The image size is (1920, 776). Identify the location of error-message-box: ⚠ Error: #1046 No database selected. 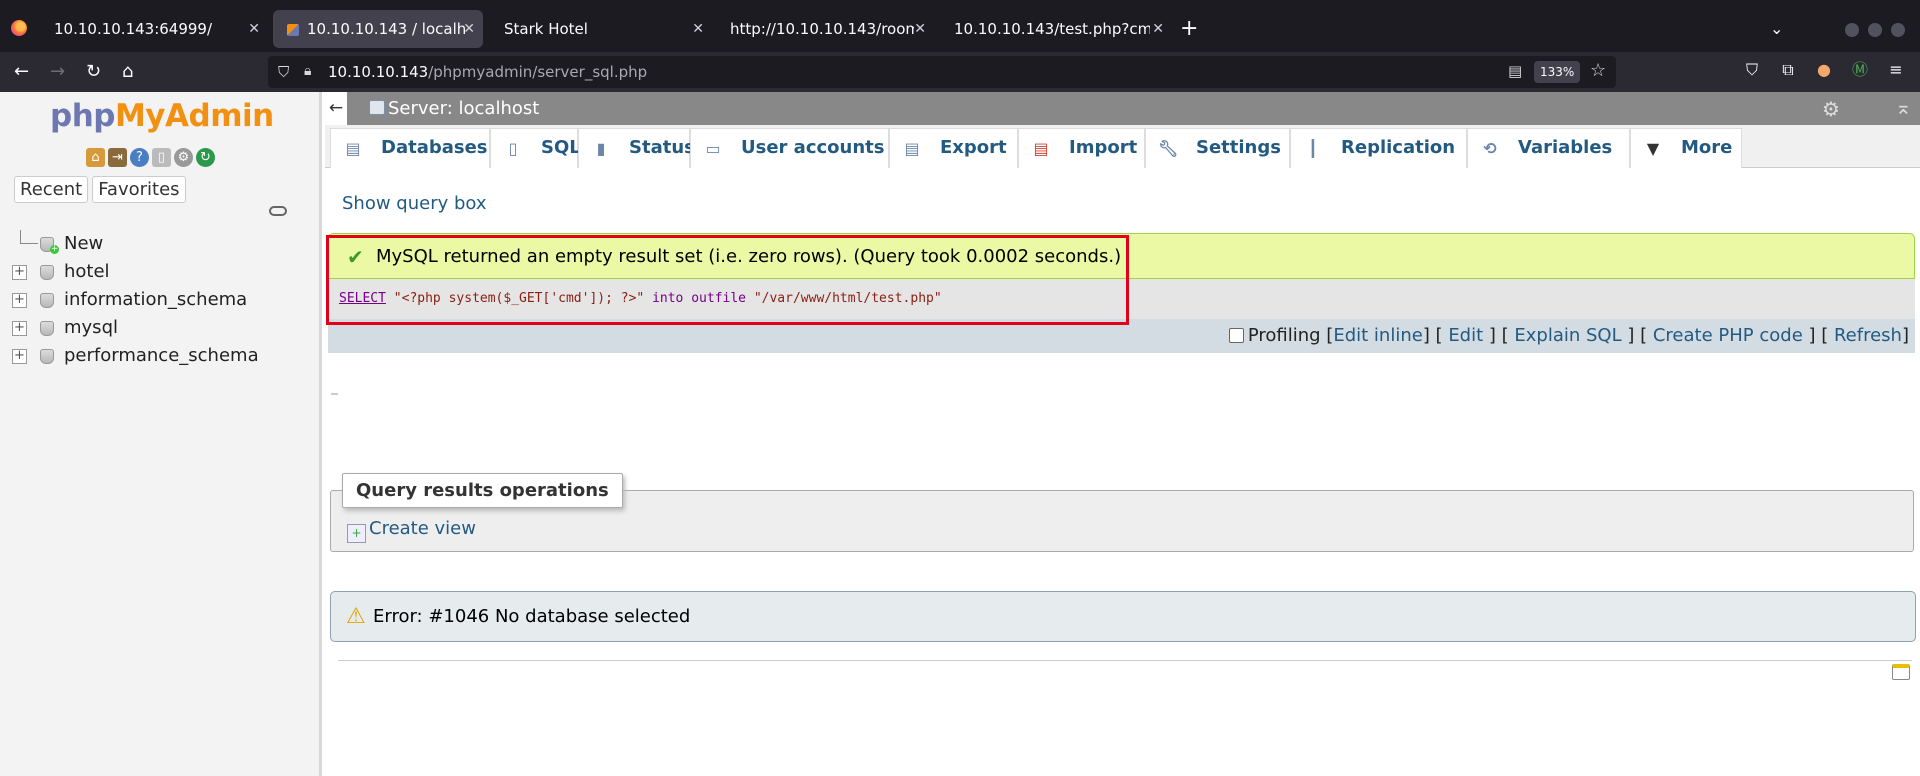
(1123, 616).